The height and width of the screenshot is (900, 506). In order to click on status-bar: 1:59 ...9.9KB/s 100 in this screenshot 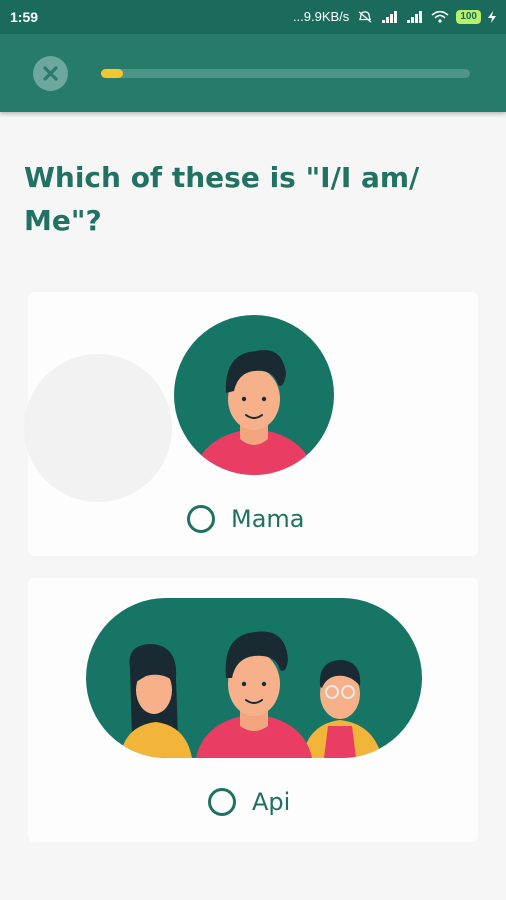, I will do `click(253, 17)`.